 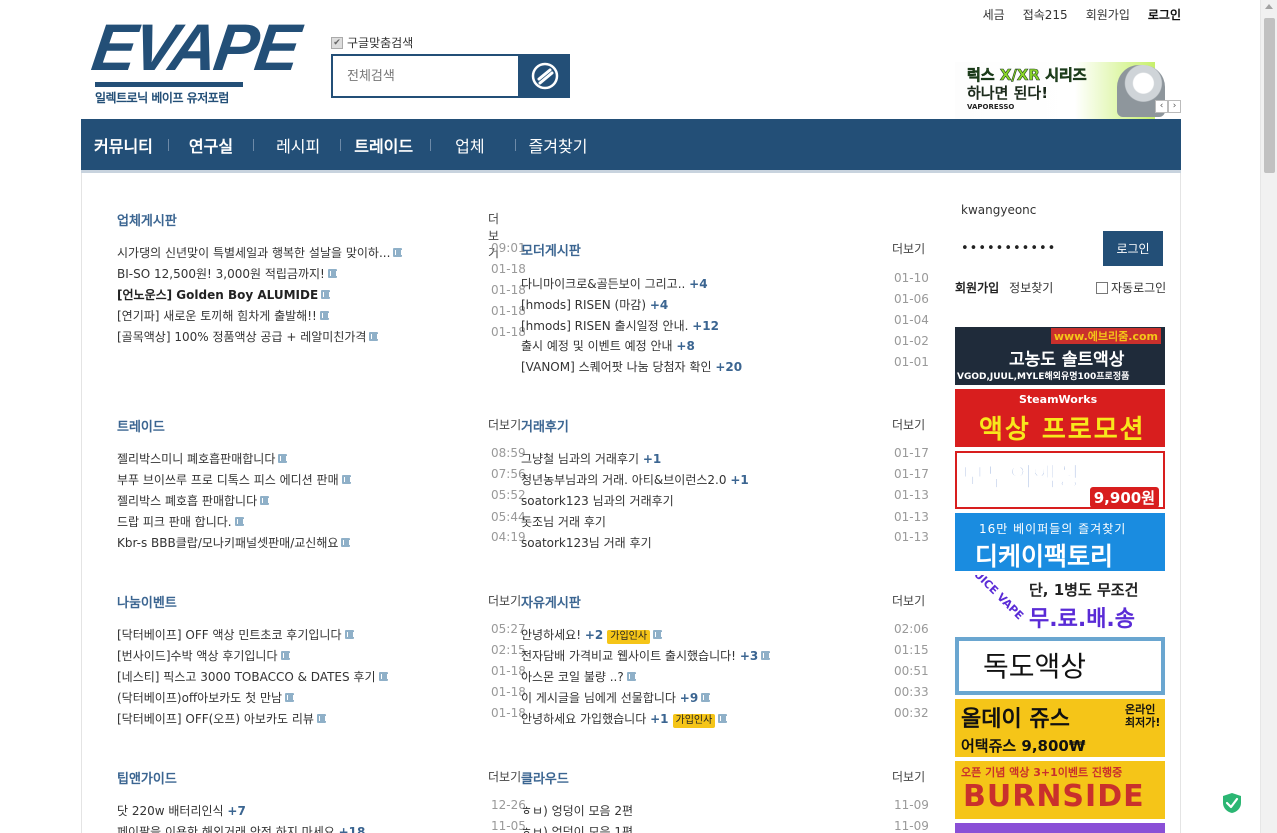 What do you see at coordinates (193, 500) in the screenshot?
I see `list-item: 젤리박스 폐호흡 판매합니다` at bounding box center [193, 500].